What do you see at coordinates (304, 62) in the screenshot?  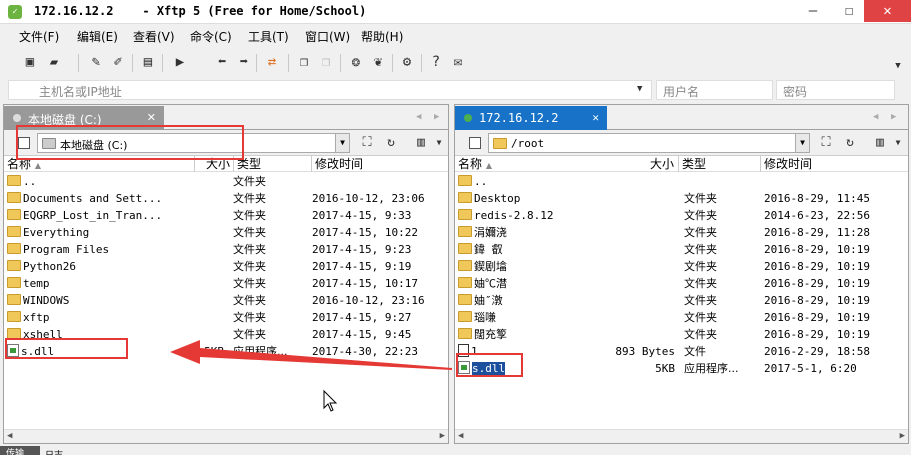 I see `copy-icon: ❐` at bounding box center [304, 62].